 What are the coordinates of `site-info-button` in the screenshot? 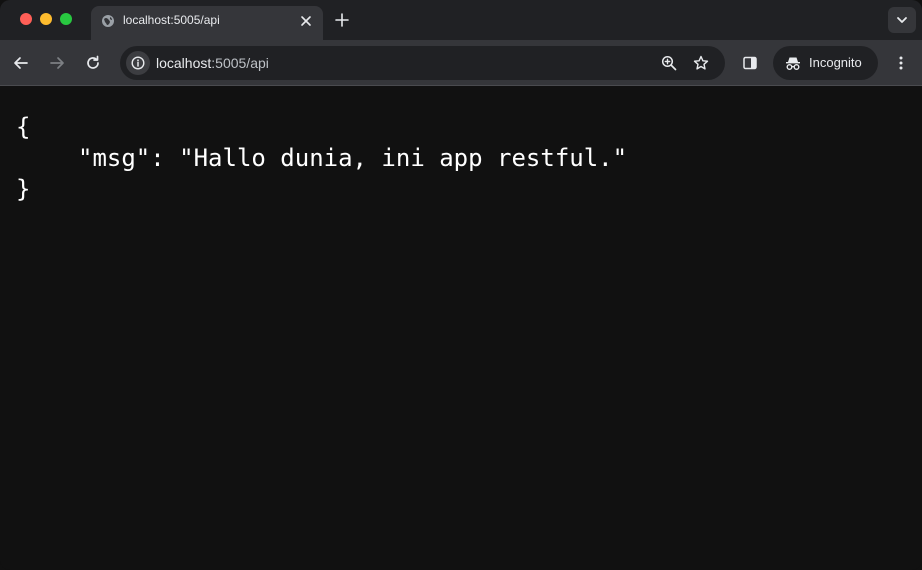 It's located at (138, 63).